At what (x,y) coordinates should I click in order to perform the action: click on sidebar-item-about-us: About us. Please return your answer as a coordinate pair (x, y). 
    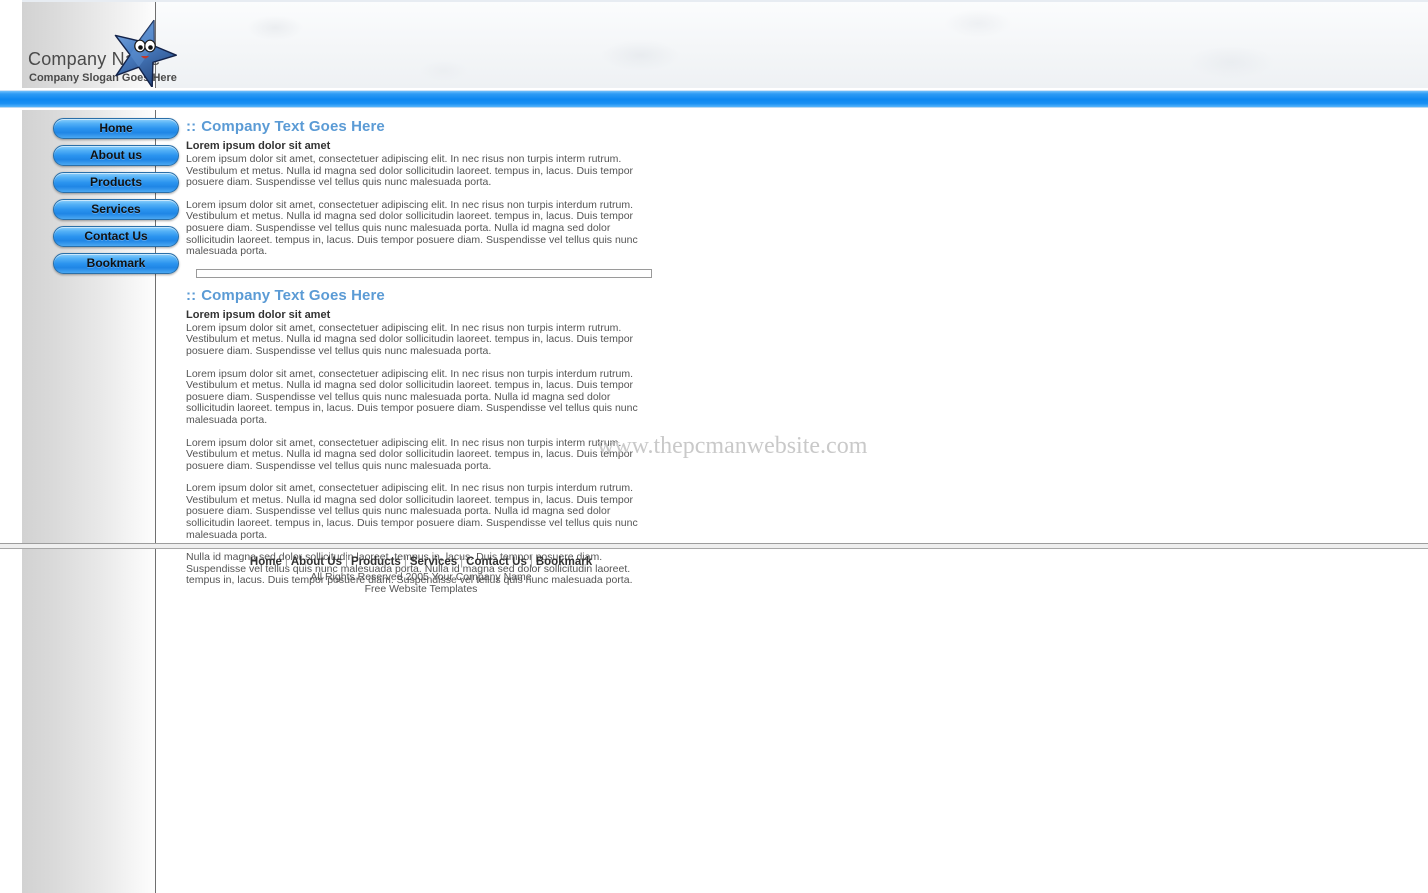
    Looking at the image, I should click on (116, 155).